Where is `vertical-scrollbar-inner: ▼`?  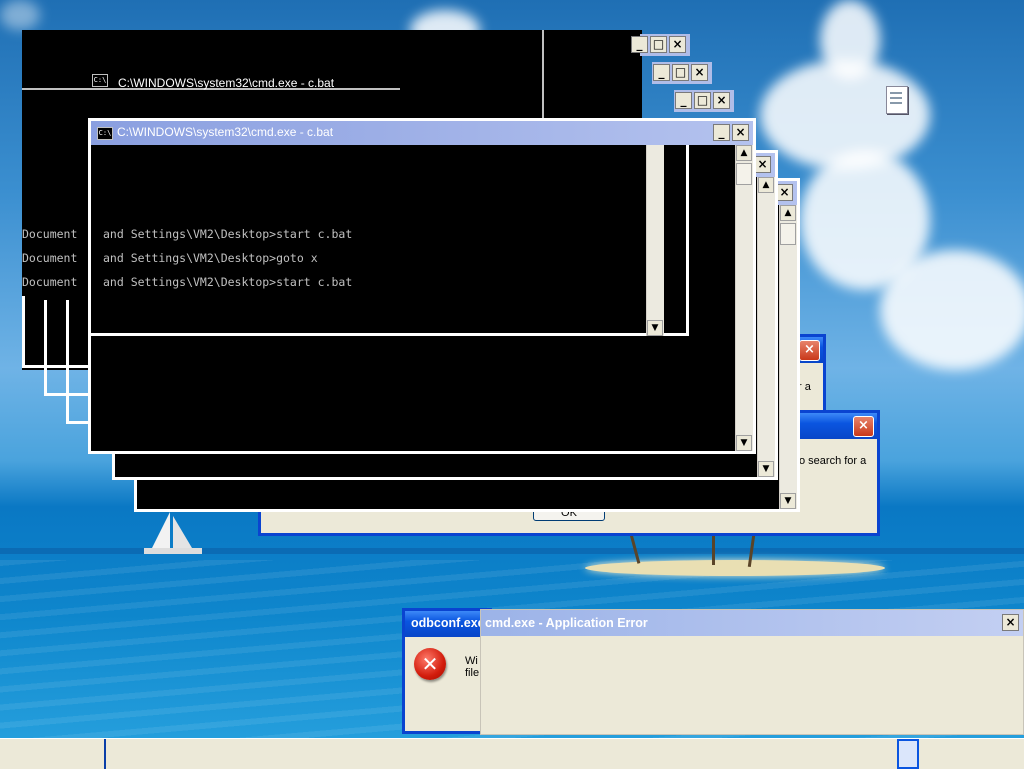
vertical-scrollbar-inner: ▼ is located at coordinates (655, 240).